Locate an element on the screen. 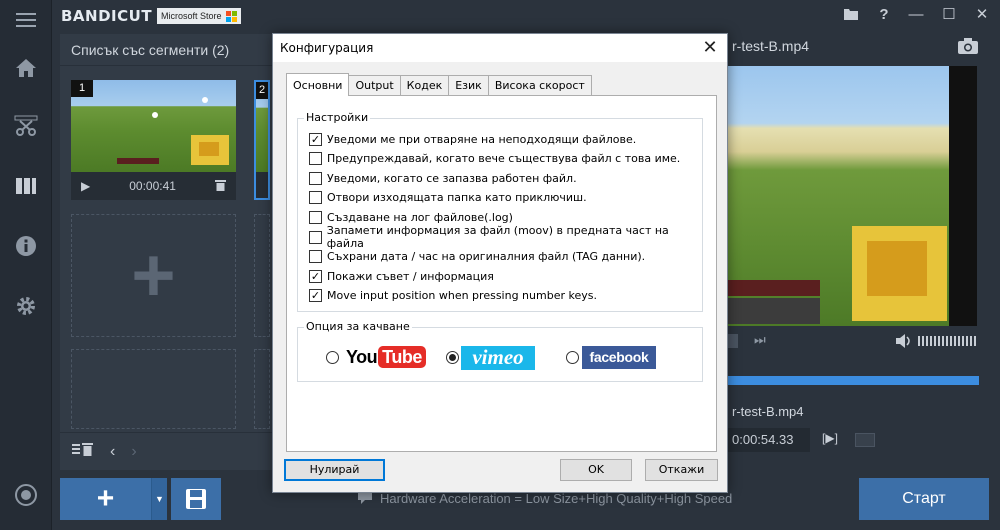  youtube-radio is located at coordinates (332, 357).